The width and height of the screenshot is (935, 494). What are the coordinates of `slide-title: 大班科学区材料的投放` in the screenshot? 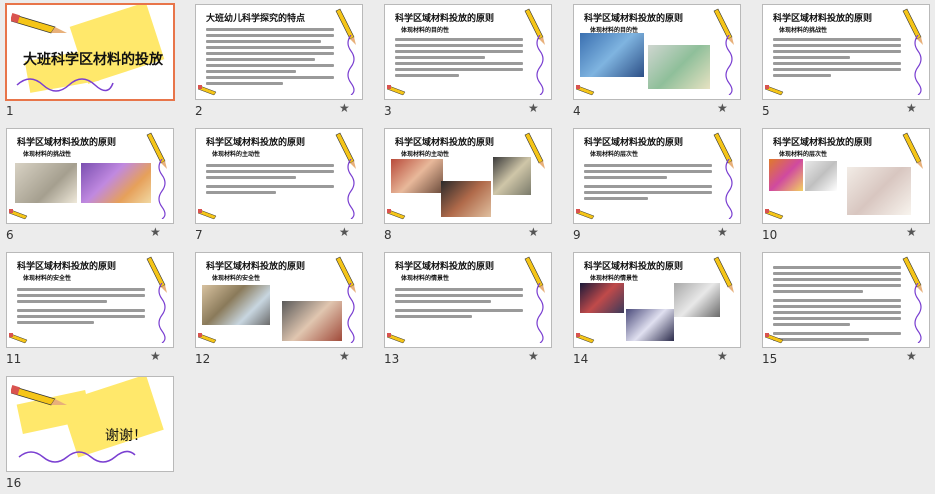 It's located at (93, 60).